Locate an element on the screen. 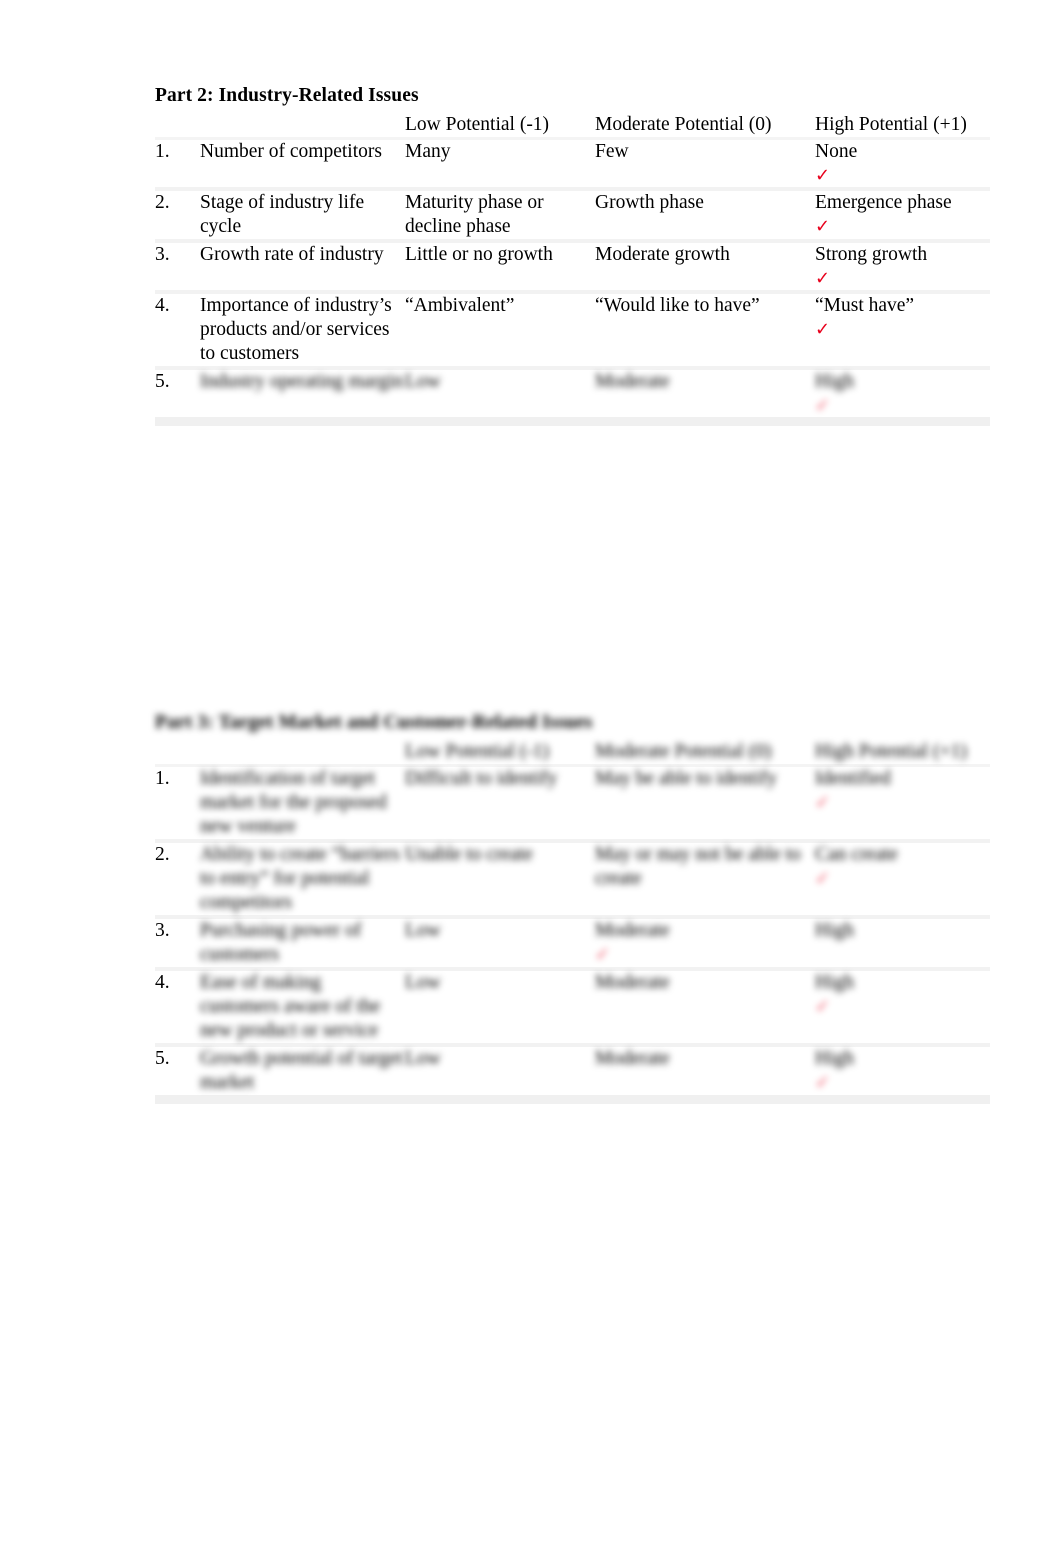 This screenshot has height=1556, width=1062. cell-low-potential-text: Unable to create is located at coordinates (469, 854).